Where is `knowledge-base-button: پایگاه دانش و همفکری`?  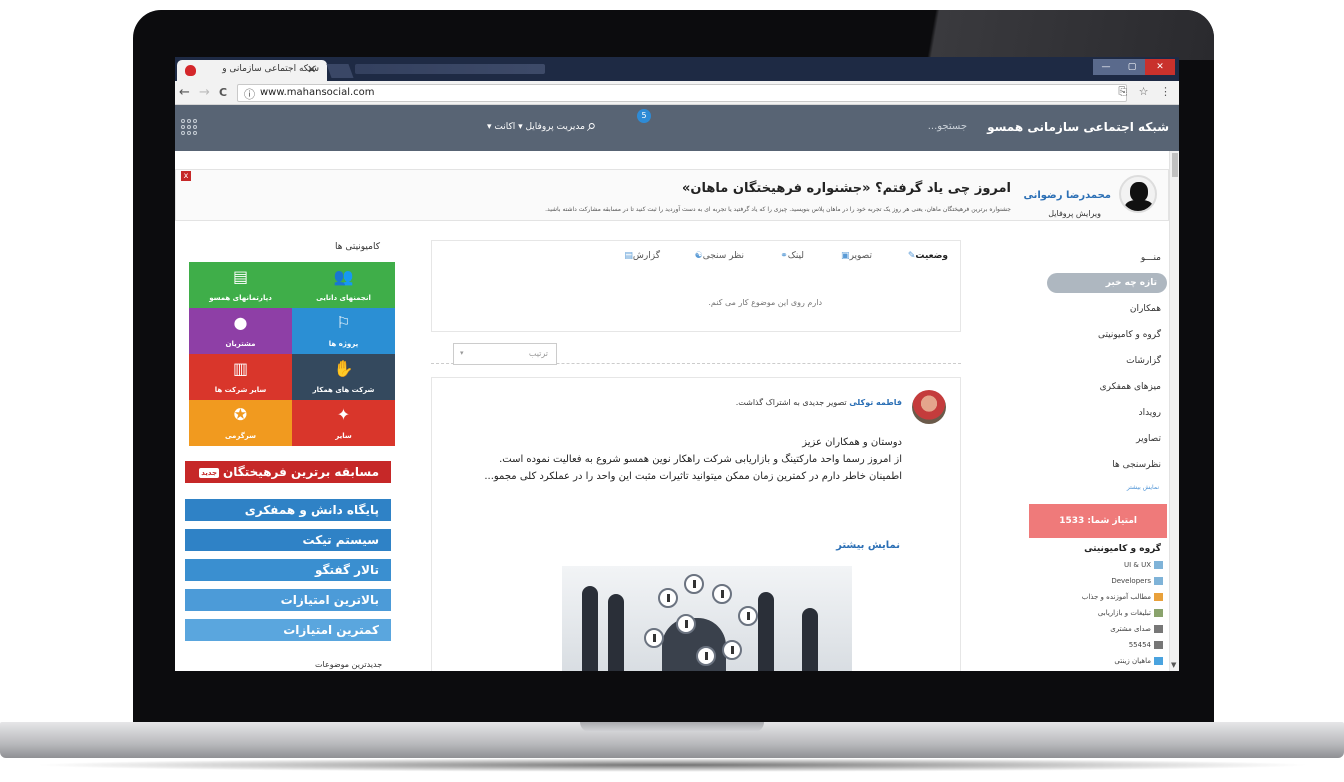
knowledge-base-button: پایگاه دانش و همفکری is located at coordinates (288, 510).